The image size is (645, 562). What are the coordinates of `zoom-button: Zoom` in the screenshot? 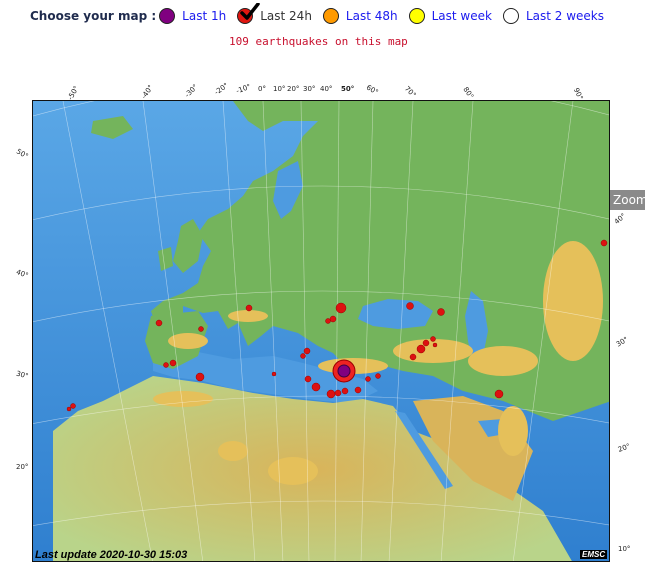 It's located at (627, 200).